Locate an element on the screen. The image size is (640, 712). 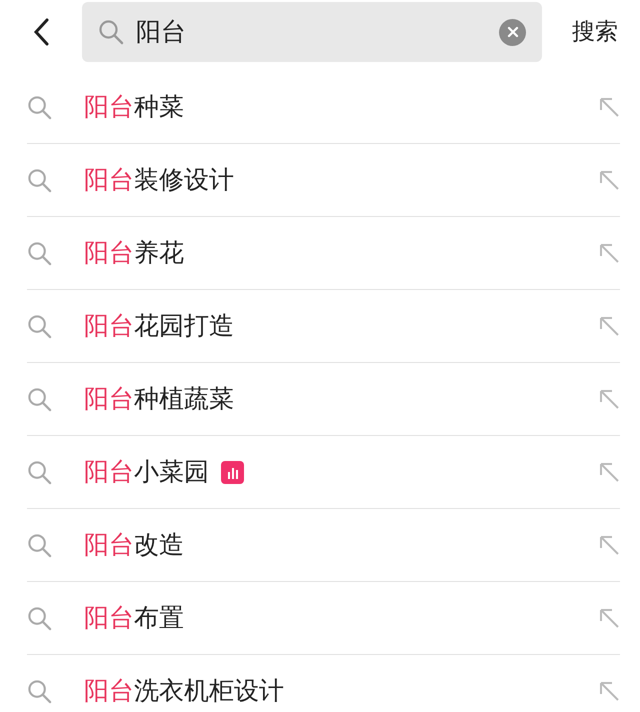
suggestion-item: 阳台种植蔬菜 is located at coordinates (323, 399).